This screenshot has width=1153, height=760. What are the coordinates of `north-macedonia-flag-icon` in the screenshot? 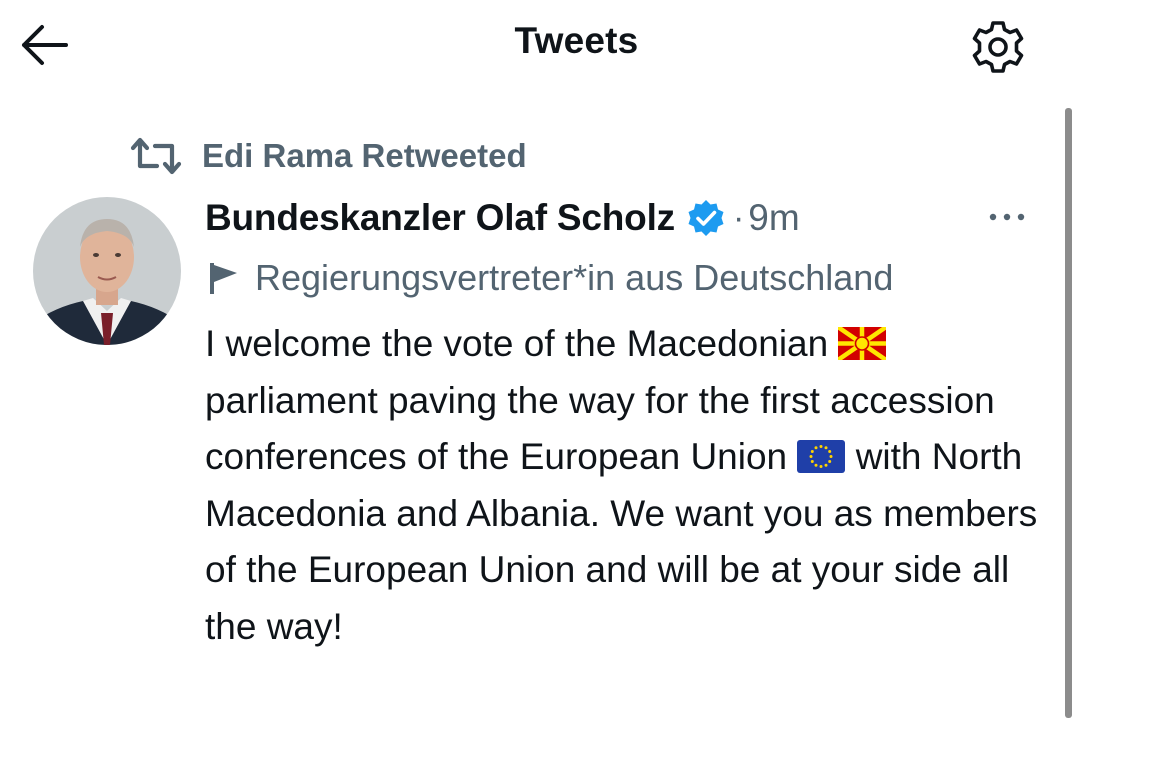 It's located at (862, 343).